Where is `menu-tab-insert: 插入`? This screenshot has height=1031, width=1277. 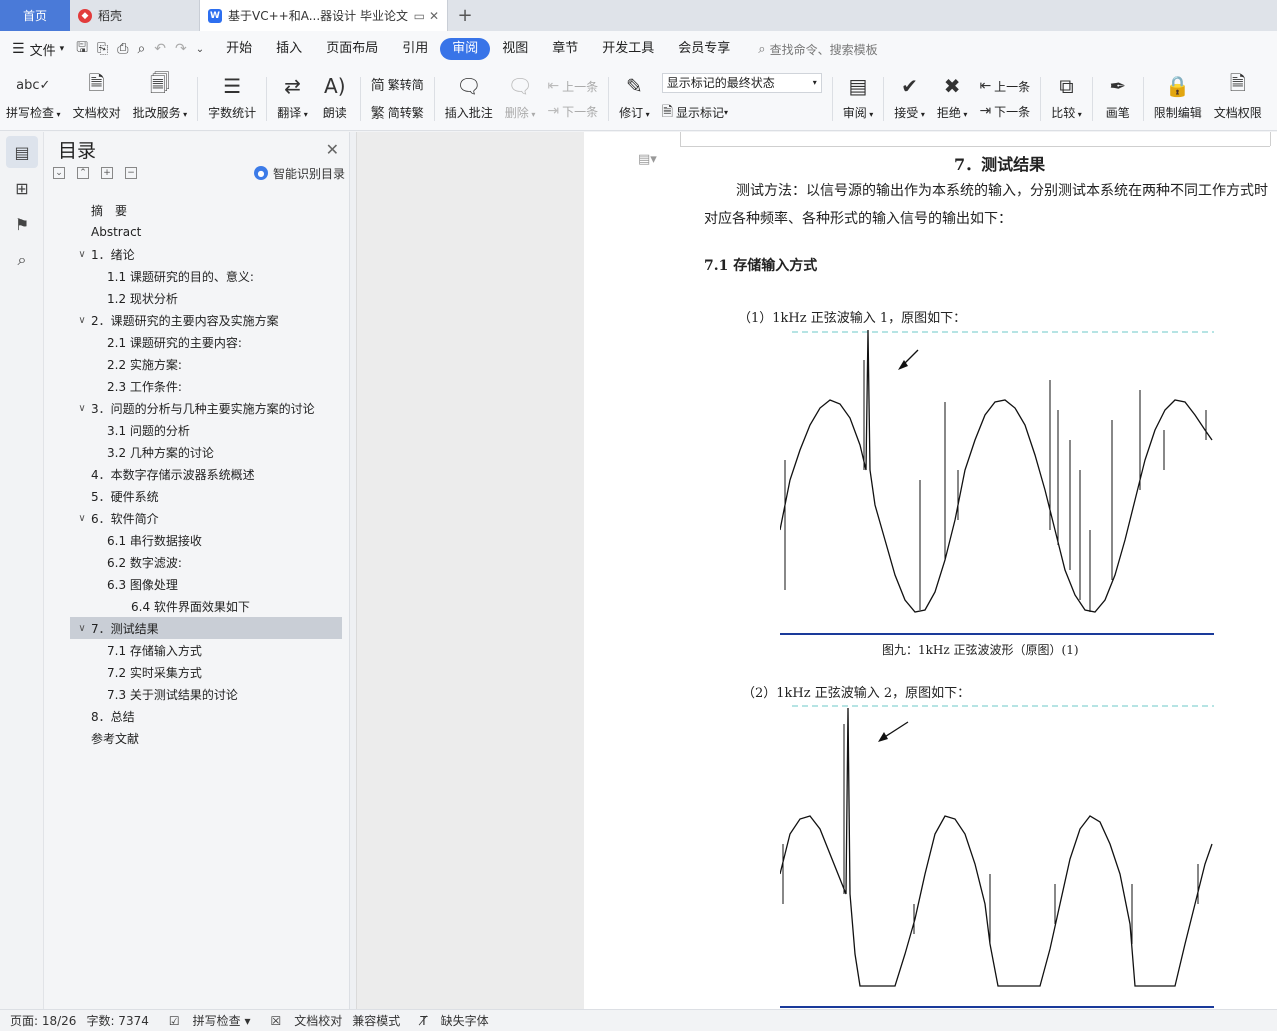 menu-tab-insert: 插入 is located at coordinates (289, 49).